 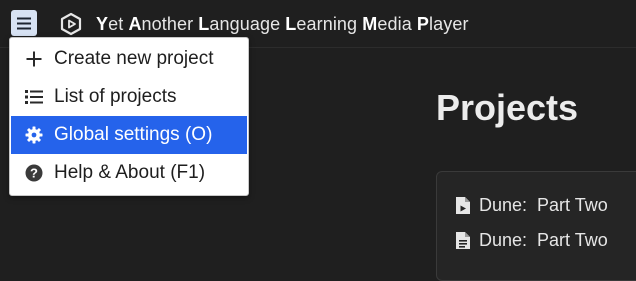 I want to click on projects-panel, so click(x=536, y=226).